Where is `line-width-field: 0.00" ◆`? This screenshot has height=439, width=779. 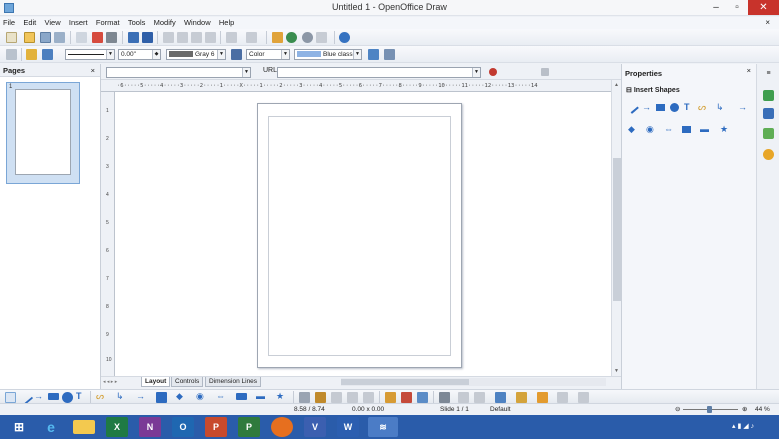
line-width-field: 0.00" ◆ is located at coordinates (139, 54).